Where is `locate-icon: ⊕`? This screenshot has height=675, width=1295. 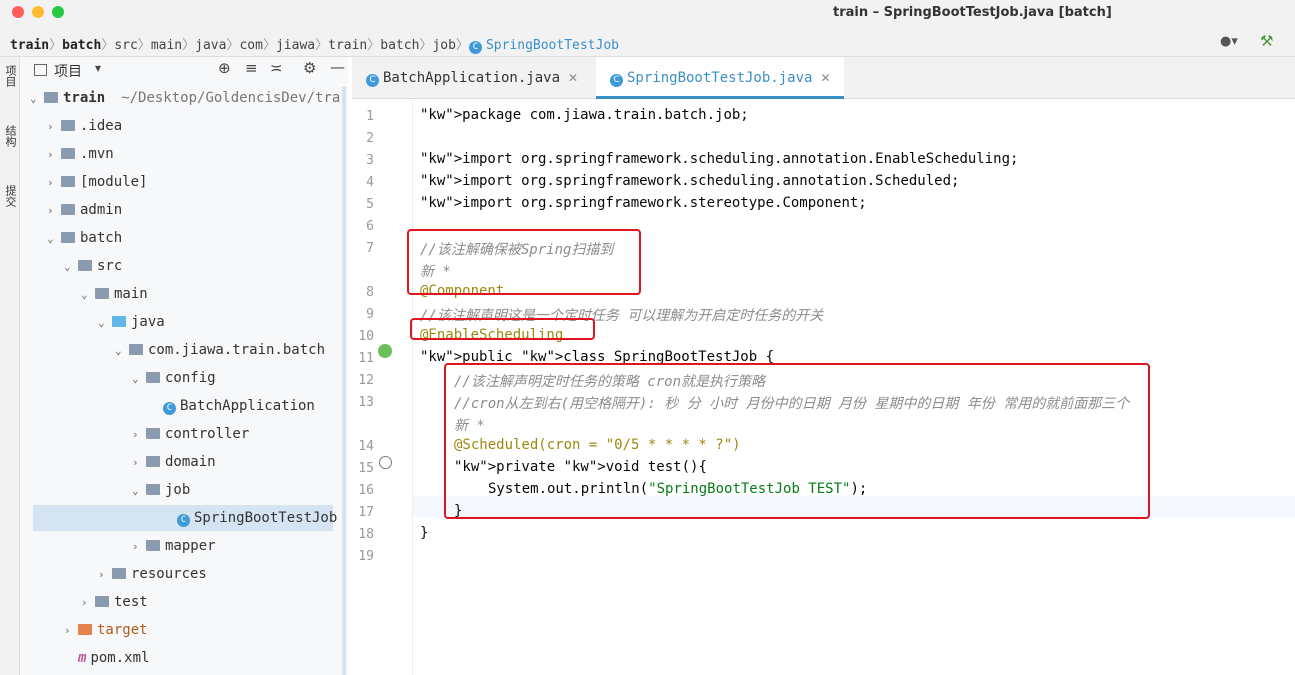
locate-icon: ⊕ is located at coordinates (224, 68).